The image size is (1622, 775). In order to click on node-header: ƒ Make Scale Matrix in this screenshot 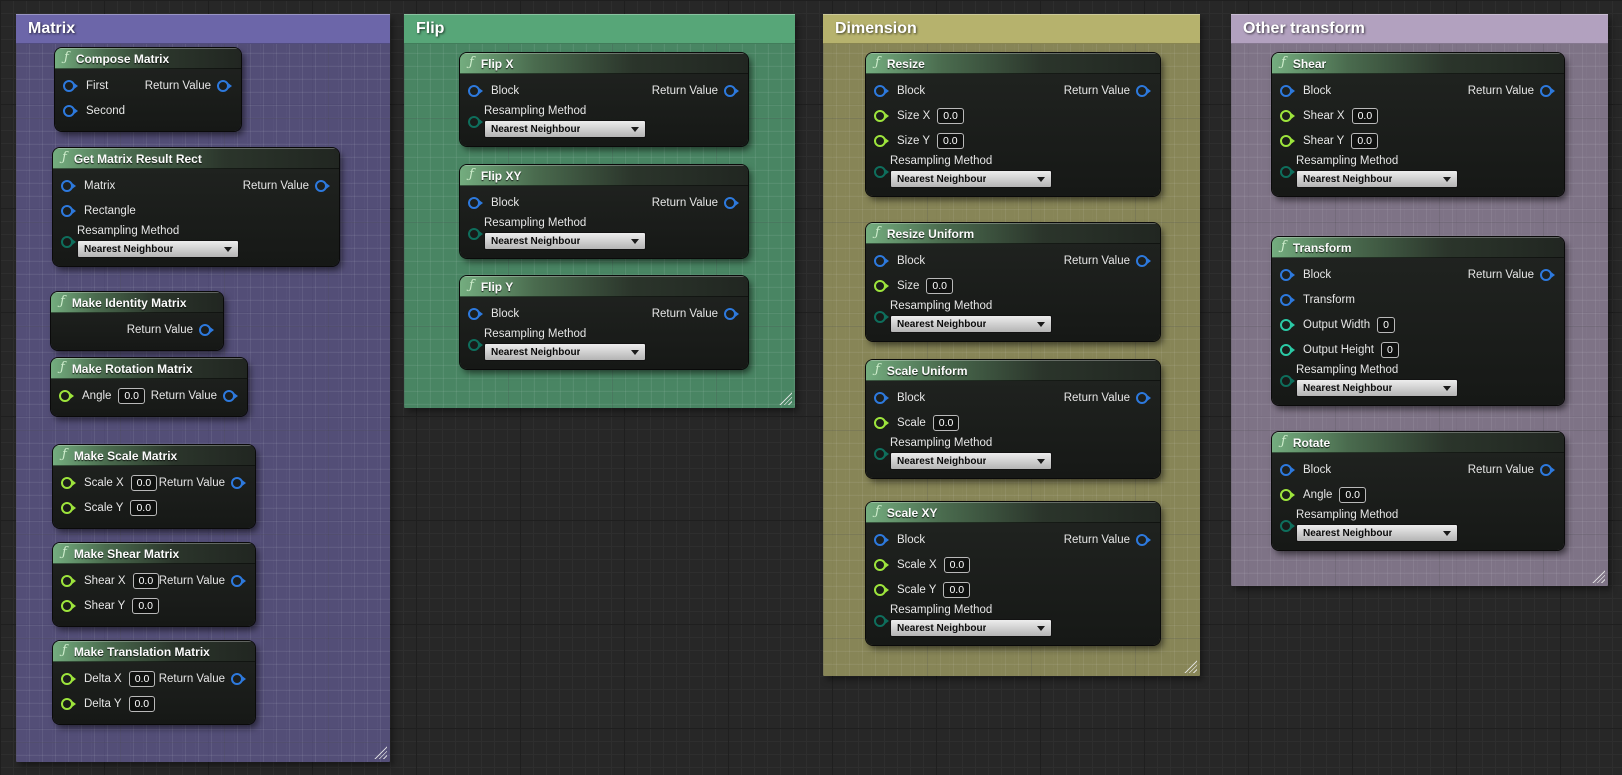, I will do `click(154, 455)`.